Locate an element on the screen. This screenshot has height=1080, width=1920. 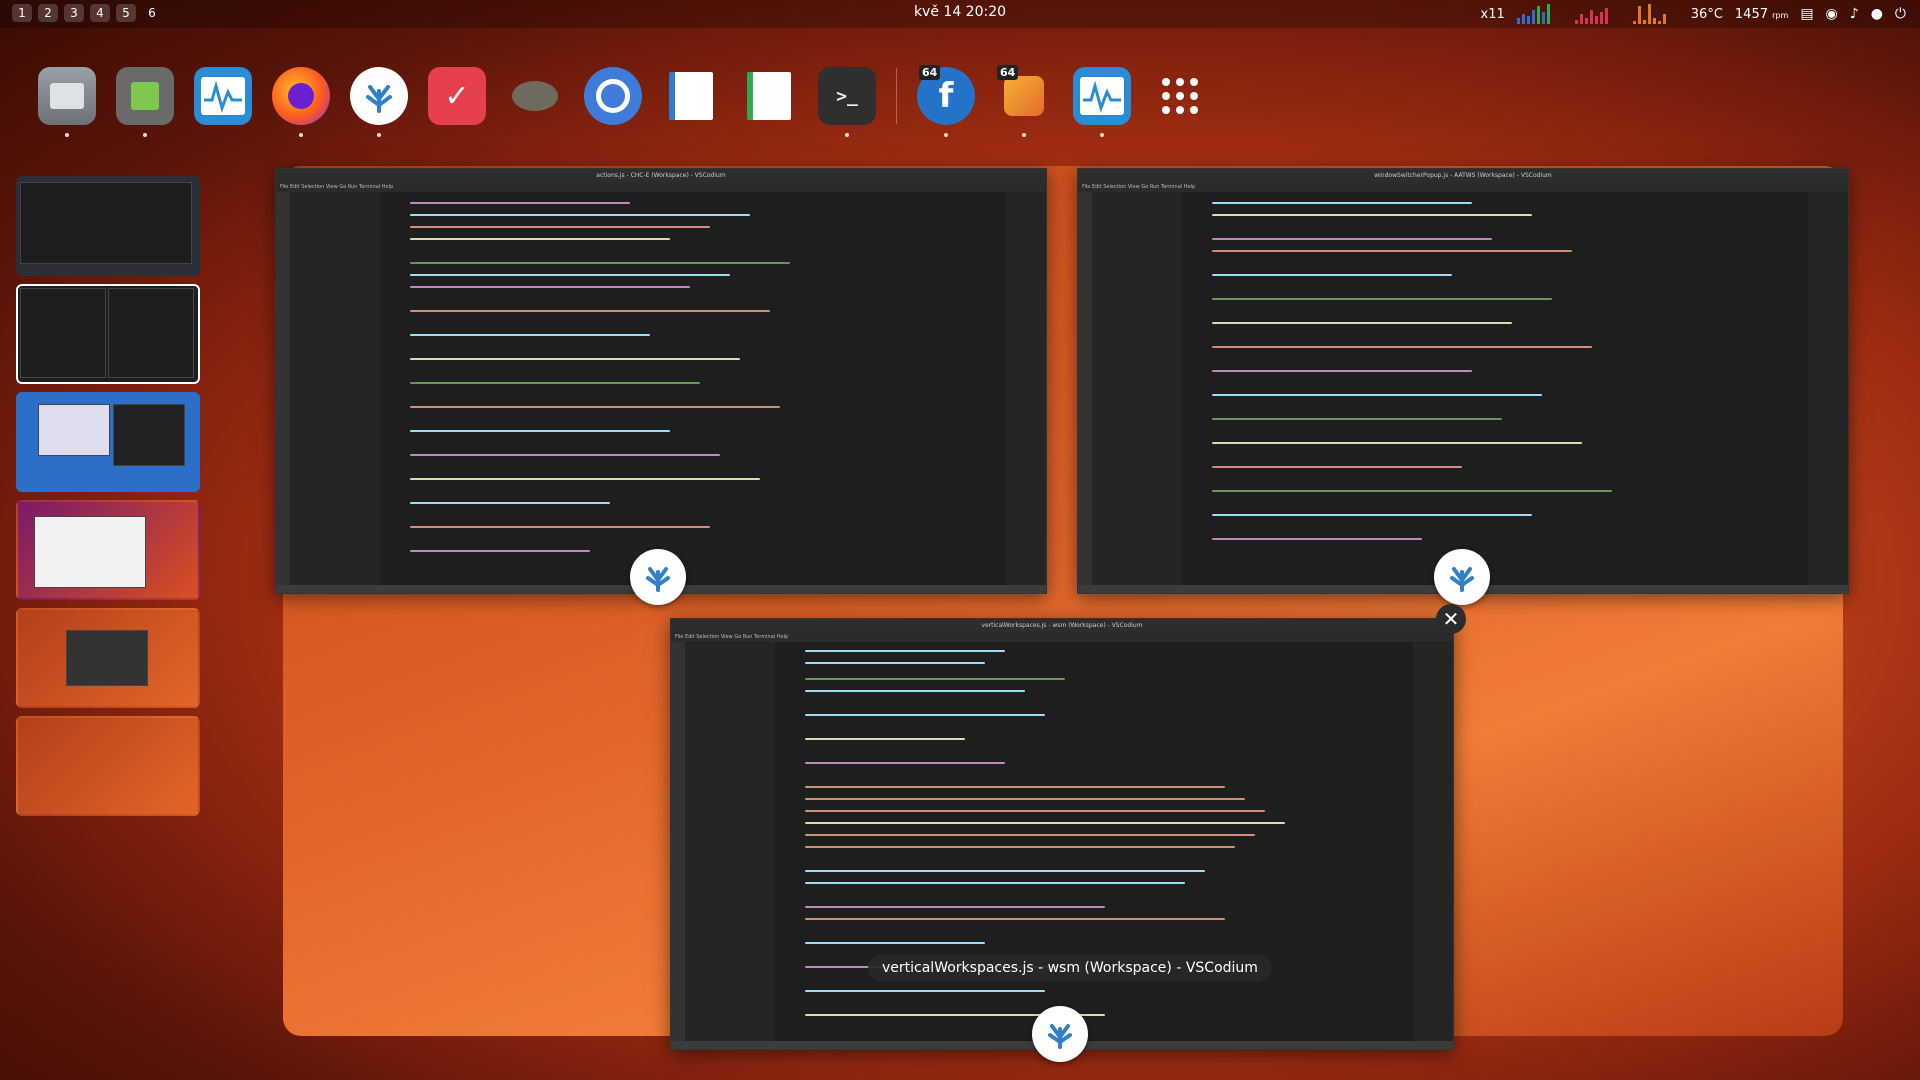
todo-app: ✓ is located at coordinates (457, 96).